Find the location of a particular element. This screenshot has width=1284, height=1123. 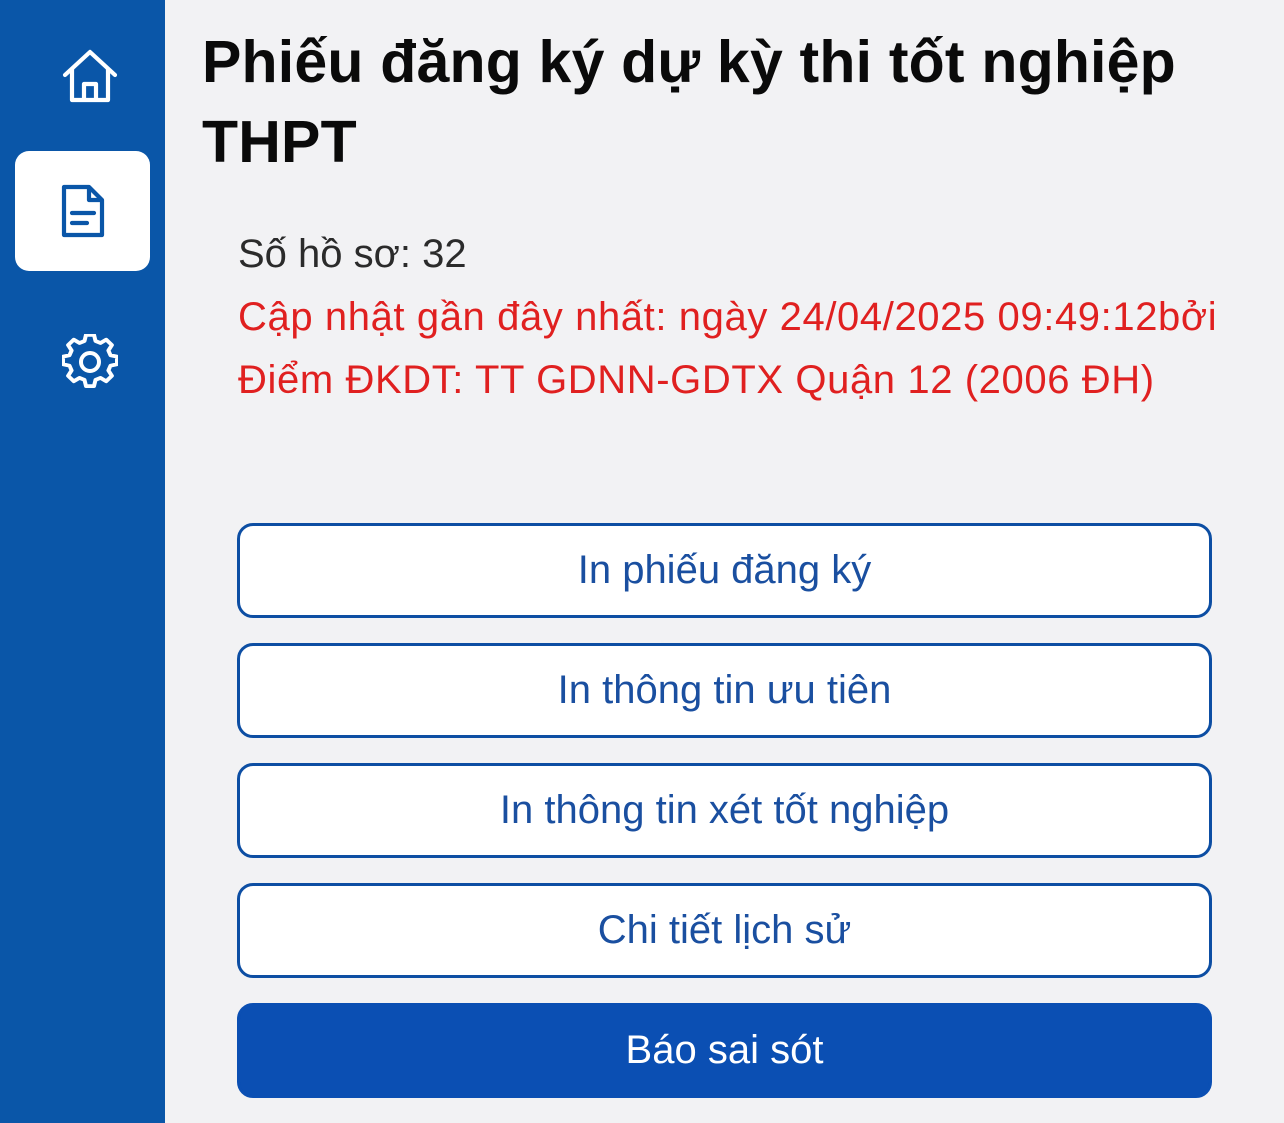

print-registration-form-button: In phiếu đăng ký is located at coordinates (724, 570).